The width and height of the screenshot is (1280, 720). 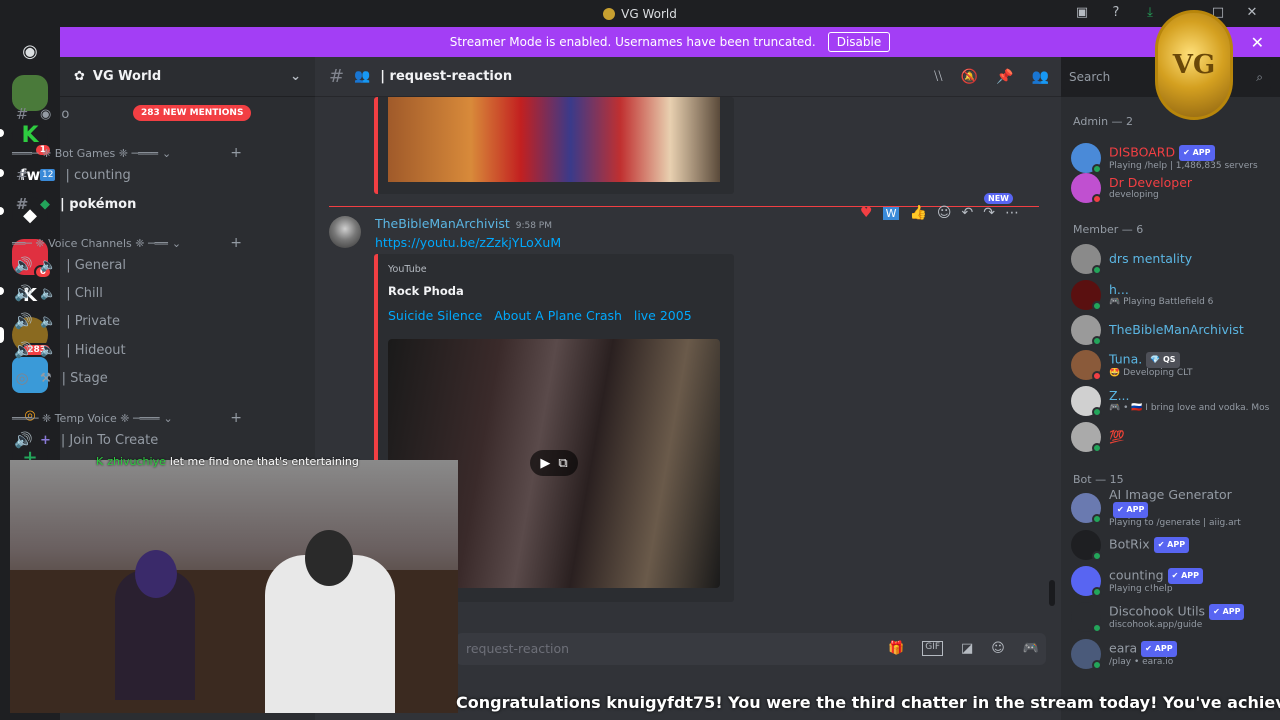 What do you see at coordinates (22, 378) in the screenshot?
I see `stage-icon: ◎` at bounding box center [22, 378].